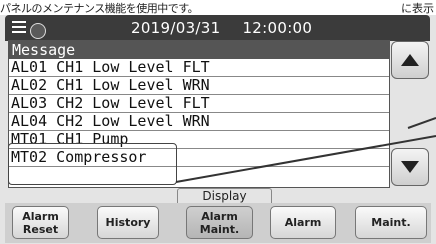 The width and height of the screenshot is (436, 244). I want to click on maint-label: Maint., so click(391, 222).